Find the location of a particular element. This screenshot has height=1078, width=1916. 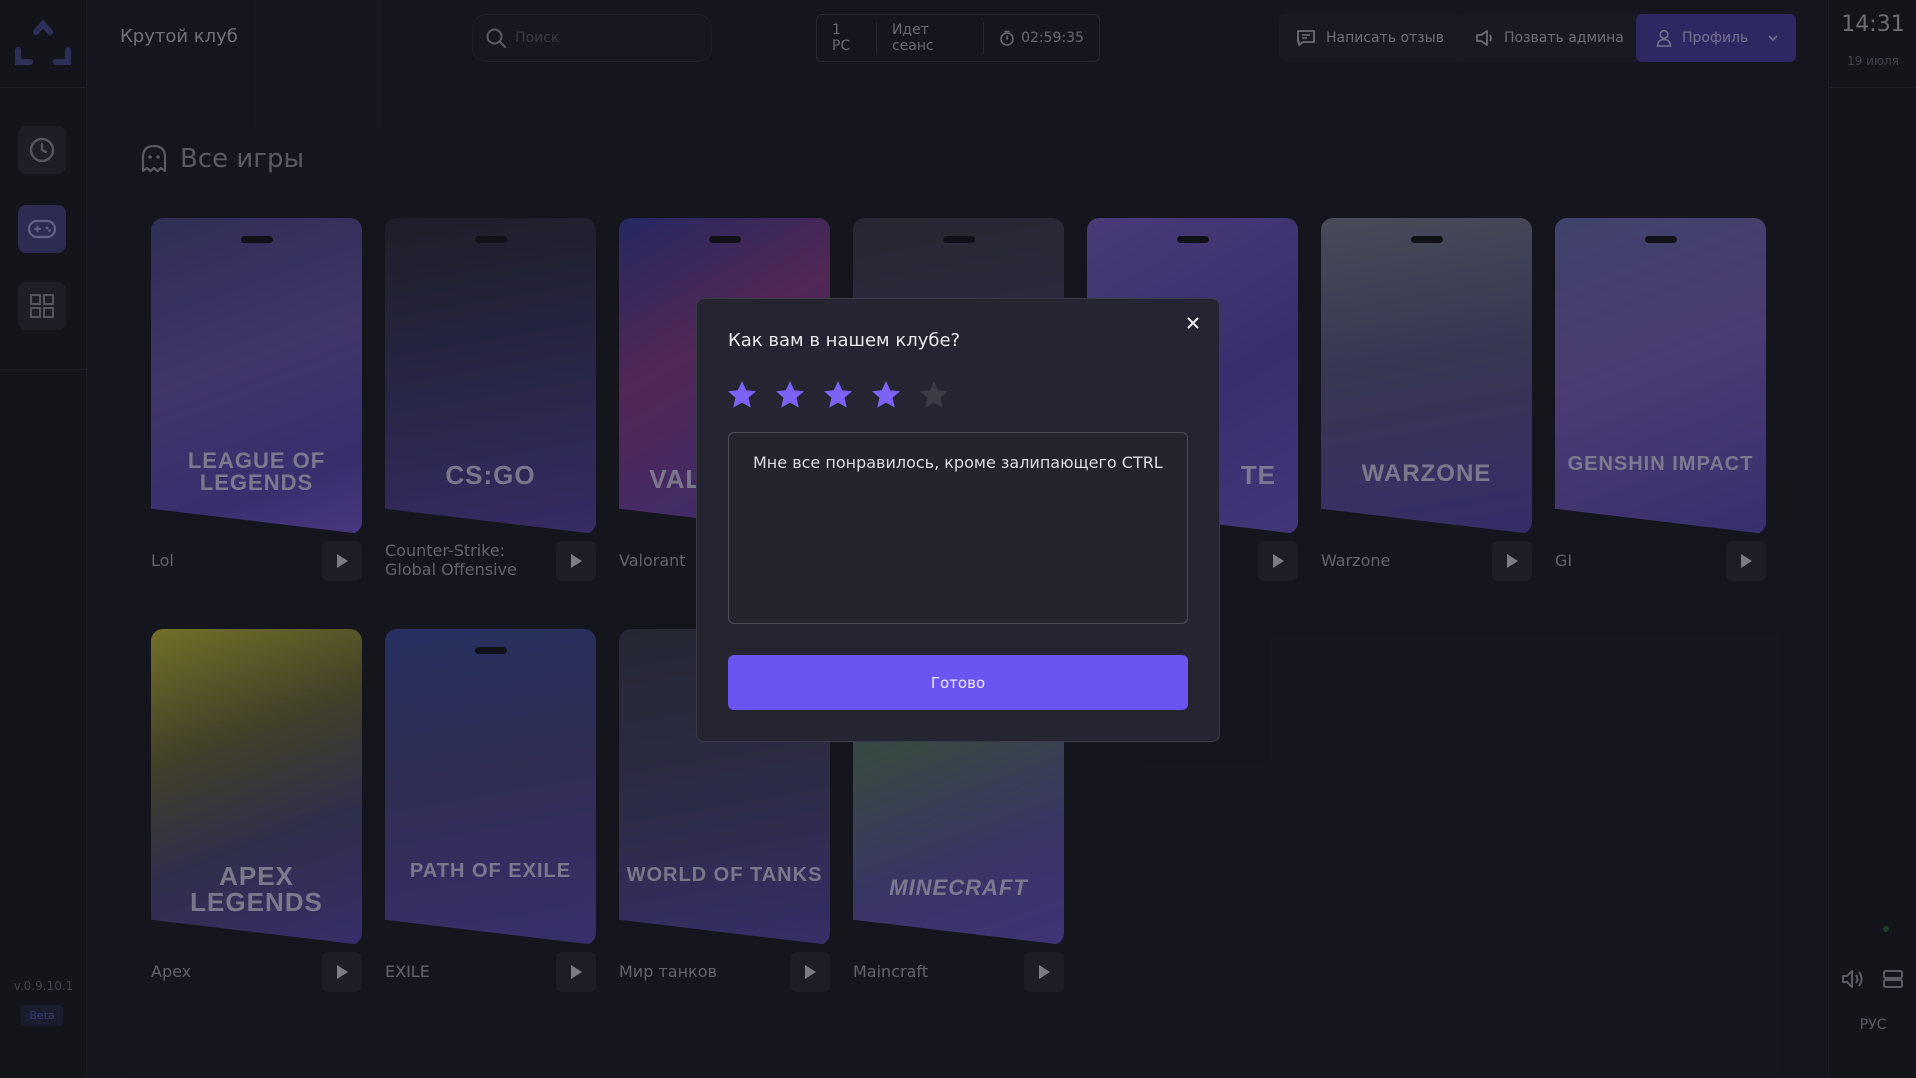

star-empty-icon is located at coordinates (934, 395).